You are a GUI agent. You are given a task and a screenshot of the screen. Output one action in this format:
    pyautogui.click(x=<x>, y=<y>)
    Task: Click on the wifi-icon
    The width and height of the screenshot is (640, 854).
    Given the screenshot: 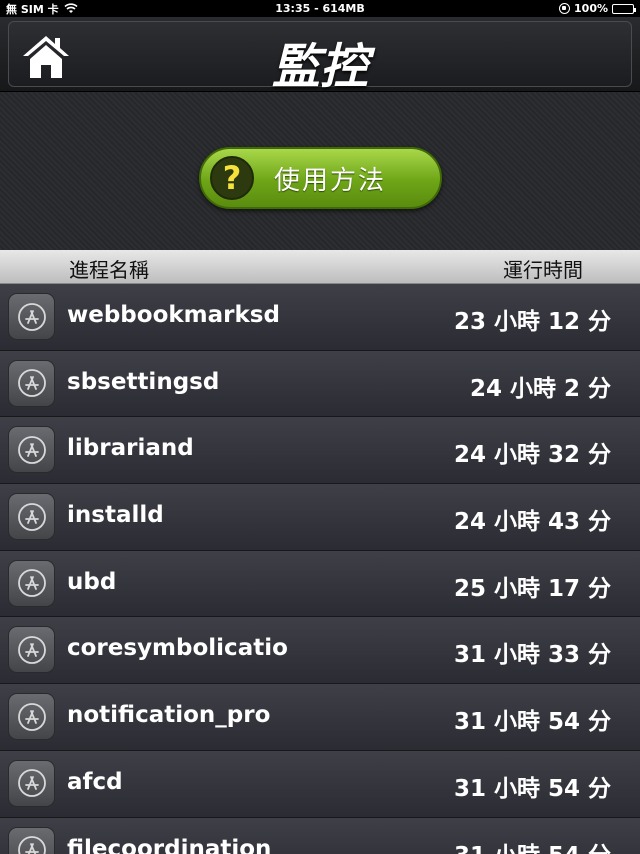 What is the action you would take?
    pyautogui.click(x=71, y=8)
    